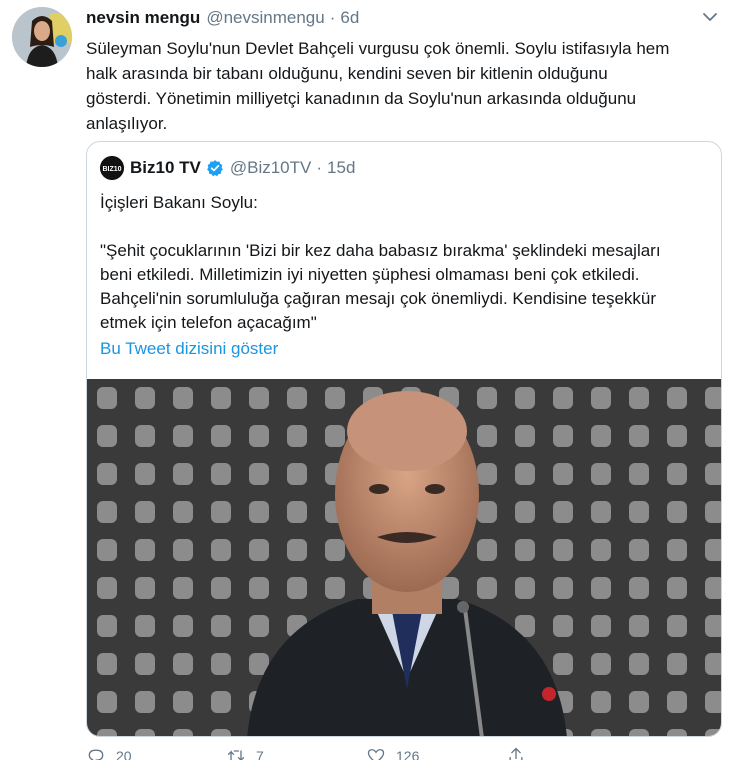  I want to click on reply-button: 20, so click(156, 753).